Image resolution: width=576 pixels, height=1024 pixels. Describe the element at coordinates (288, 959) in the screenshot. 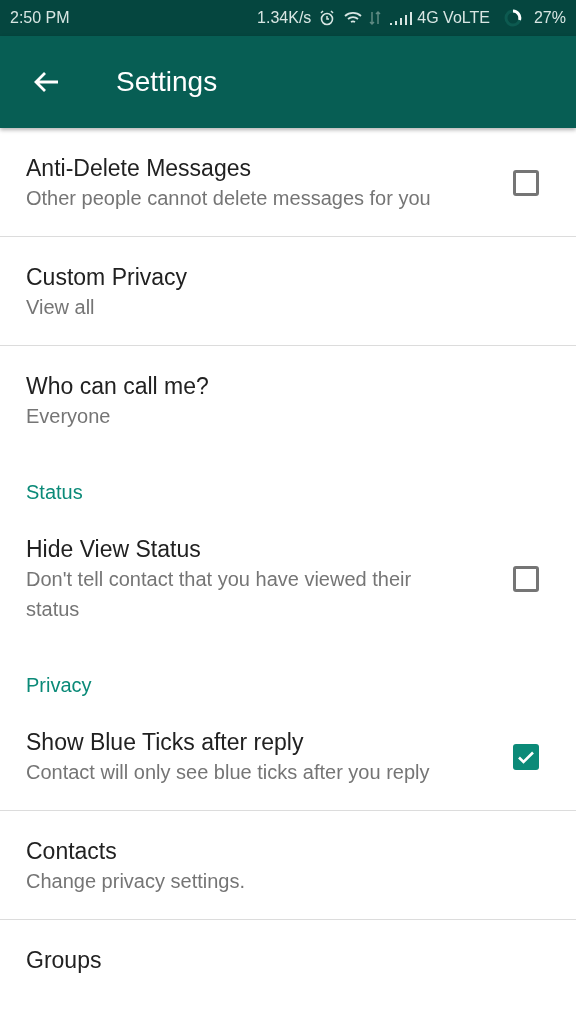

I see `settings-row: Groups` at that location.